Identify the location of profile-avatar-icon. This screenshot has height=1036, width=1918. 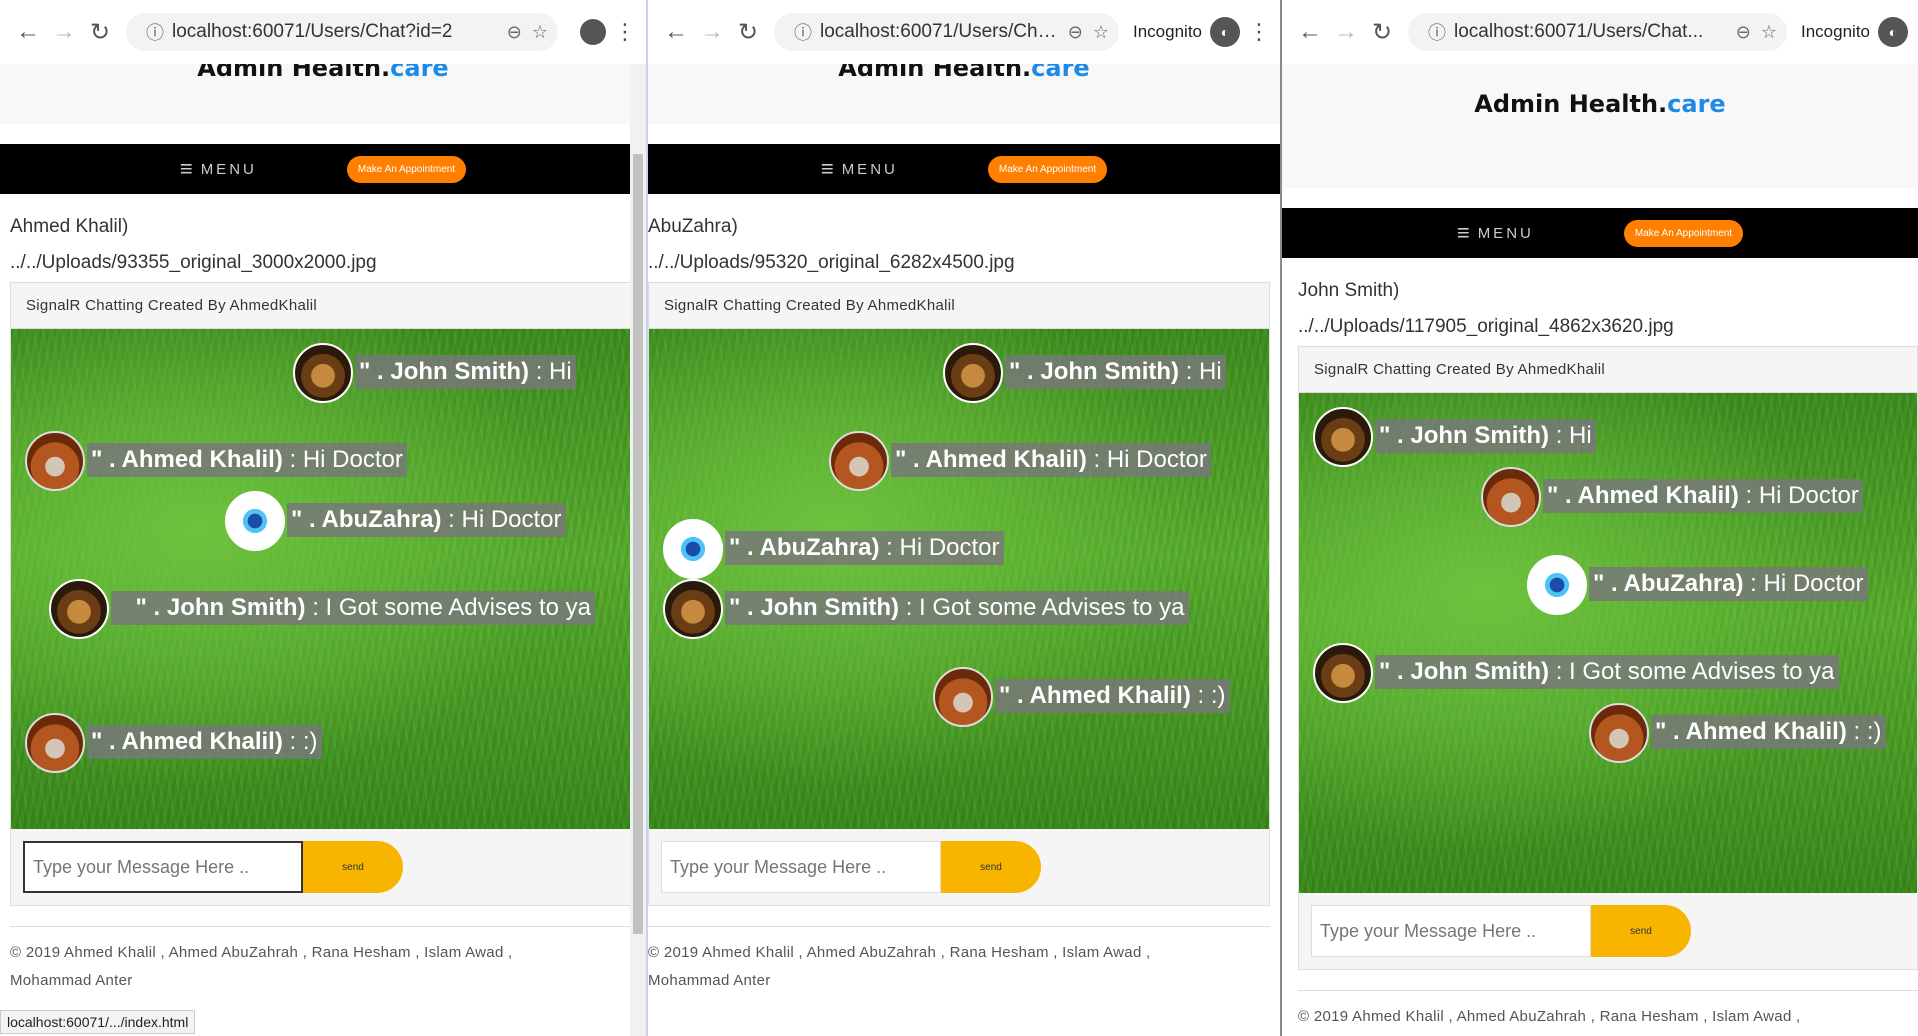
(593, 32).